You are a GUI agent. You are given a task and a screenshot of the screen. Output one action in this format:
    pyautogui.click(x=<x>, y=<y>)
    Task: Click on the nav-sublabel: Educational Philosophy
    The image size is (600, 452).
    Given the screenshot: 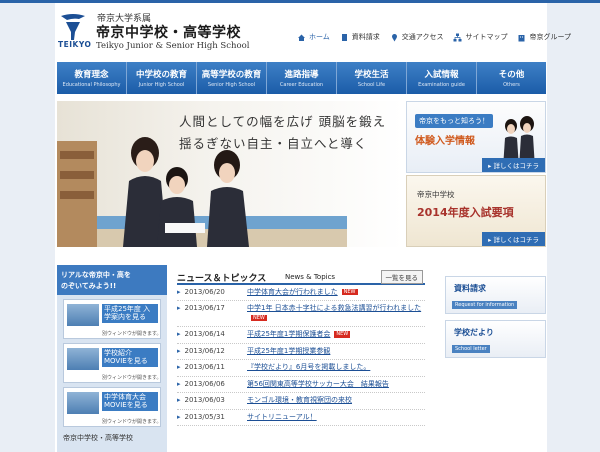 What is the action you would take?
    pyautogui.click(x=91, y=85)
    